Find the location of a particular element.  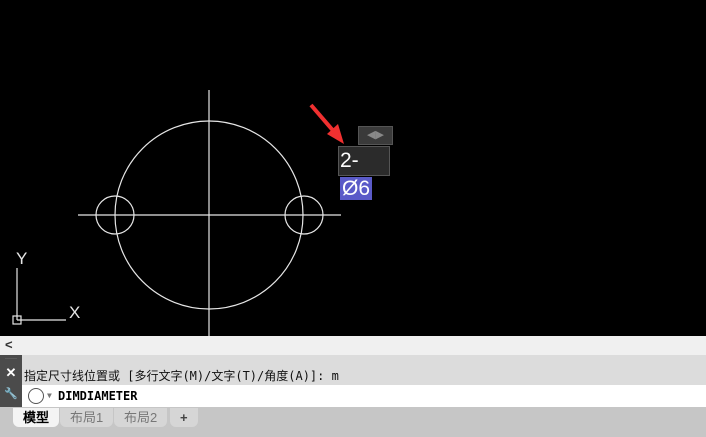

command-history: 指定尺寸线位置或 [多行文字(M)/文字(T)/角度(A)]: m is located at coordinates (181, 376).